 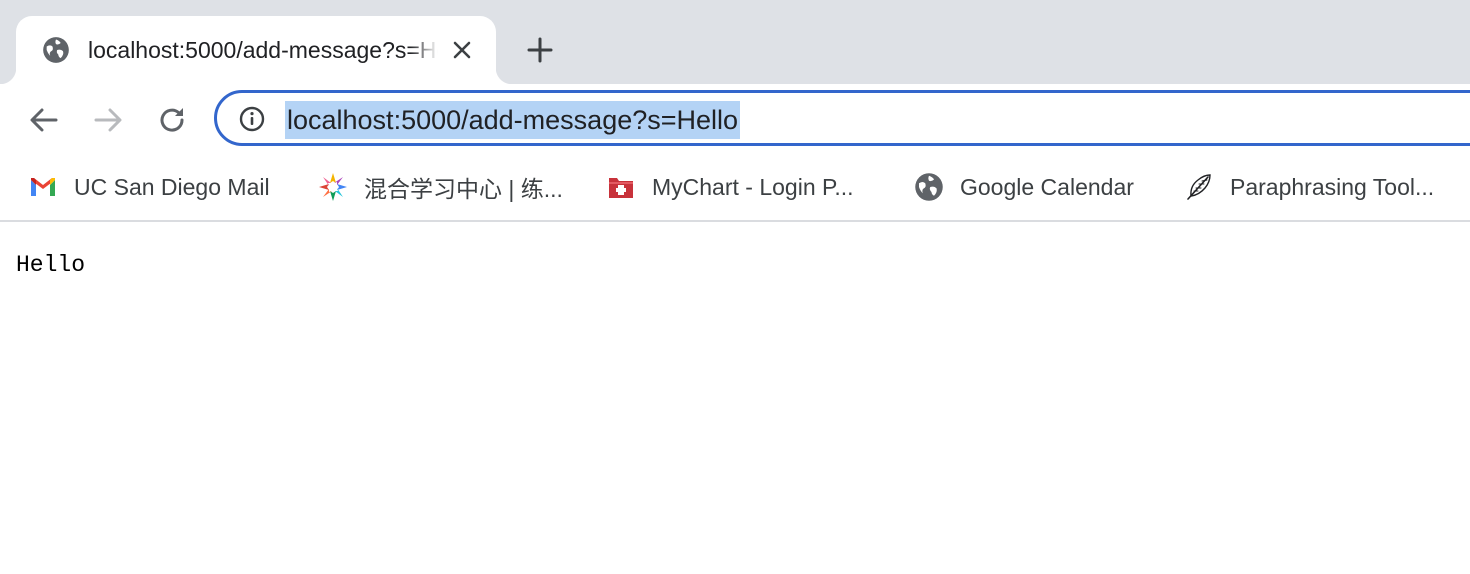 I want to click on reload-icon, so click(x=172, y=120).